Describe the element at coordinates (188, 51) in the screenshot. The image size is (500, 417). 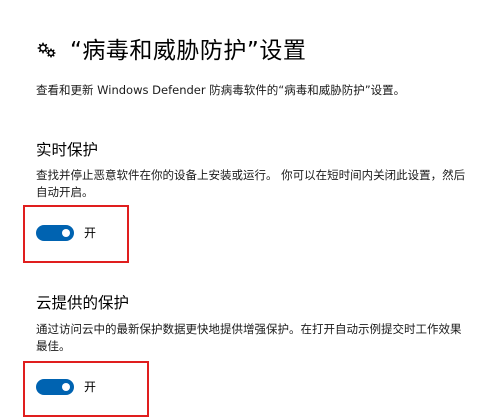
I see `page-title: “病毒和威胁防护”设置` at that location.